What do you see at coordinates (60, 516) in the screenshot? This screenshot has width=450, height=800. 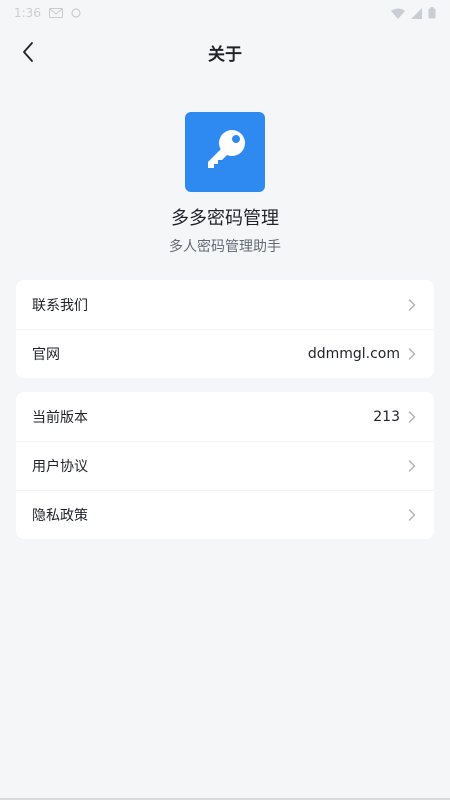 I see `row-label: 隐私政策` at bounding box center [60, 516].